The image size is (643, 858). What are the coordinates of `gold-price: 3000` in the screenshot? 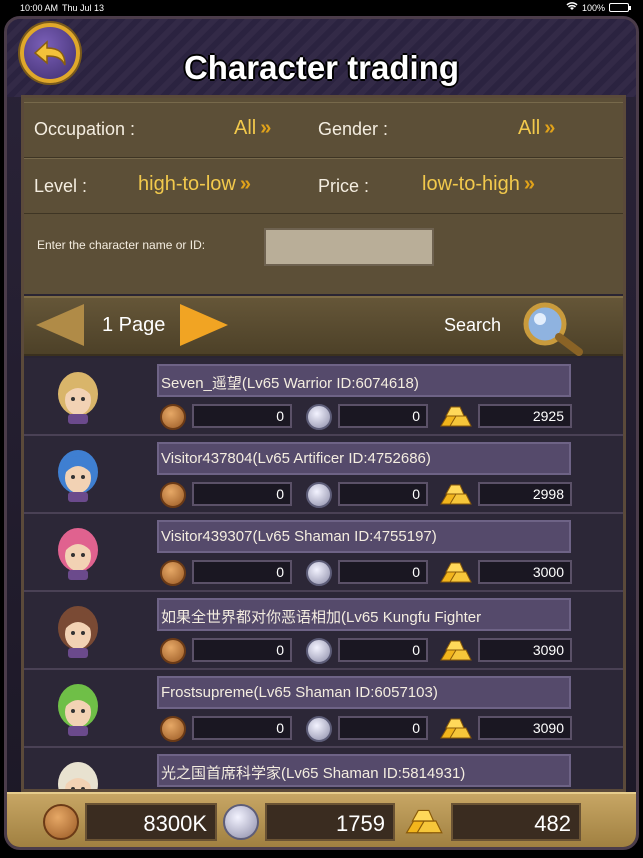 It's located at (525, 572).